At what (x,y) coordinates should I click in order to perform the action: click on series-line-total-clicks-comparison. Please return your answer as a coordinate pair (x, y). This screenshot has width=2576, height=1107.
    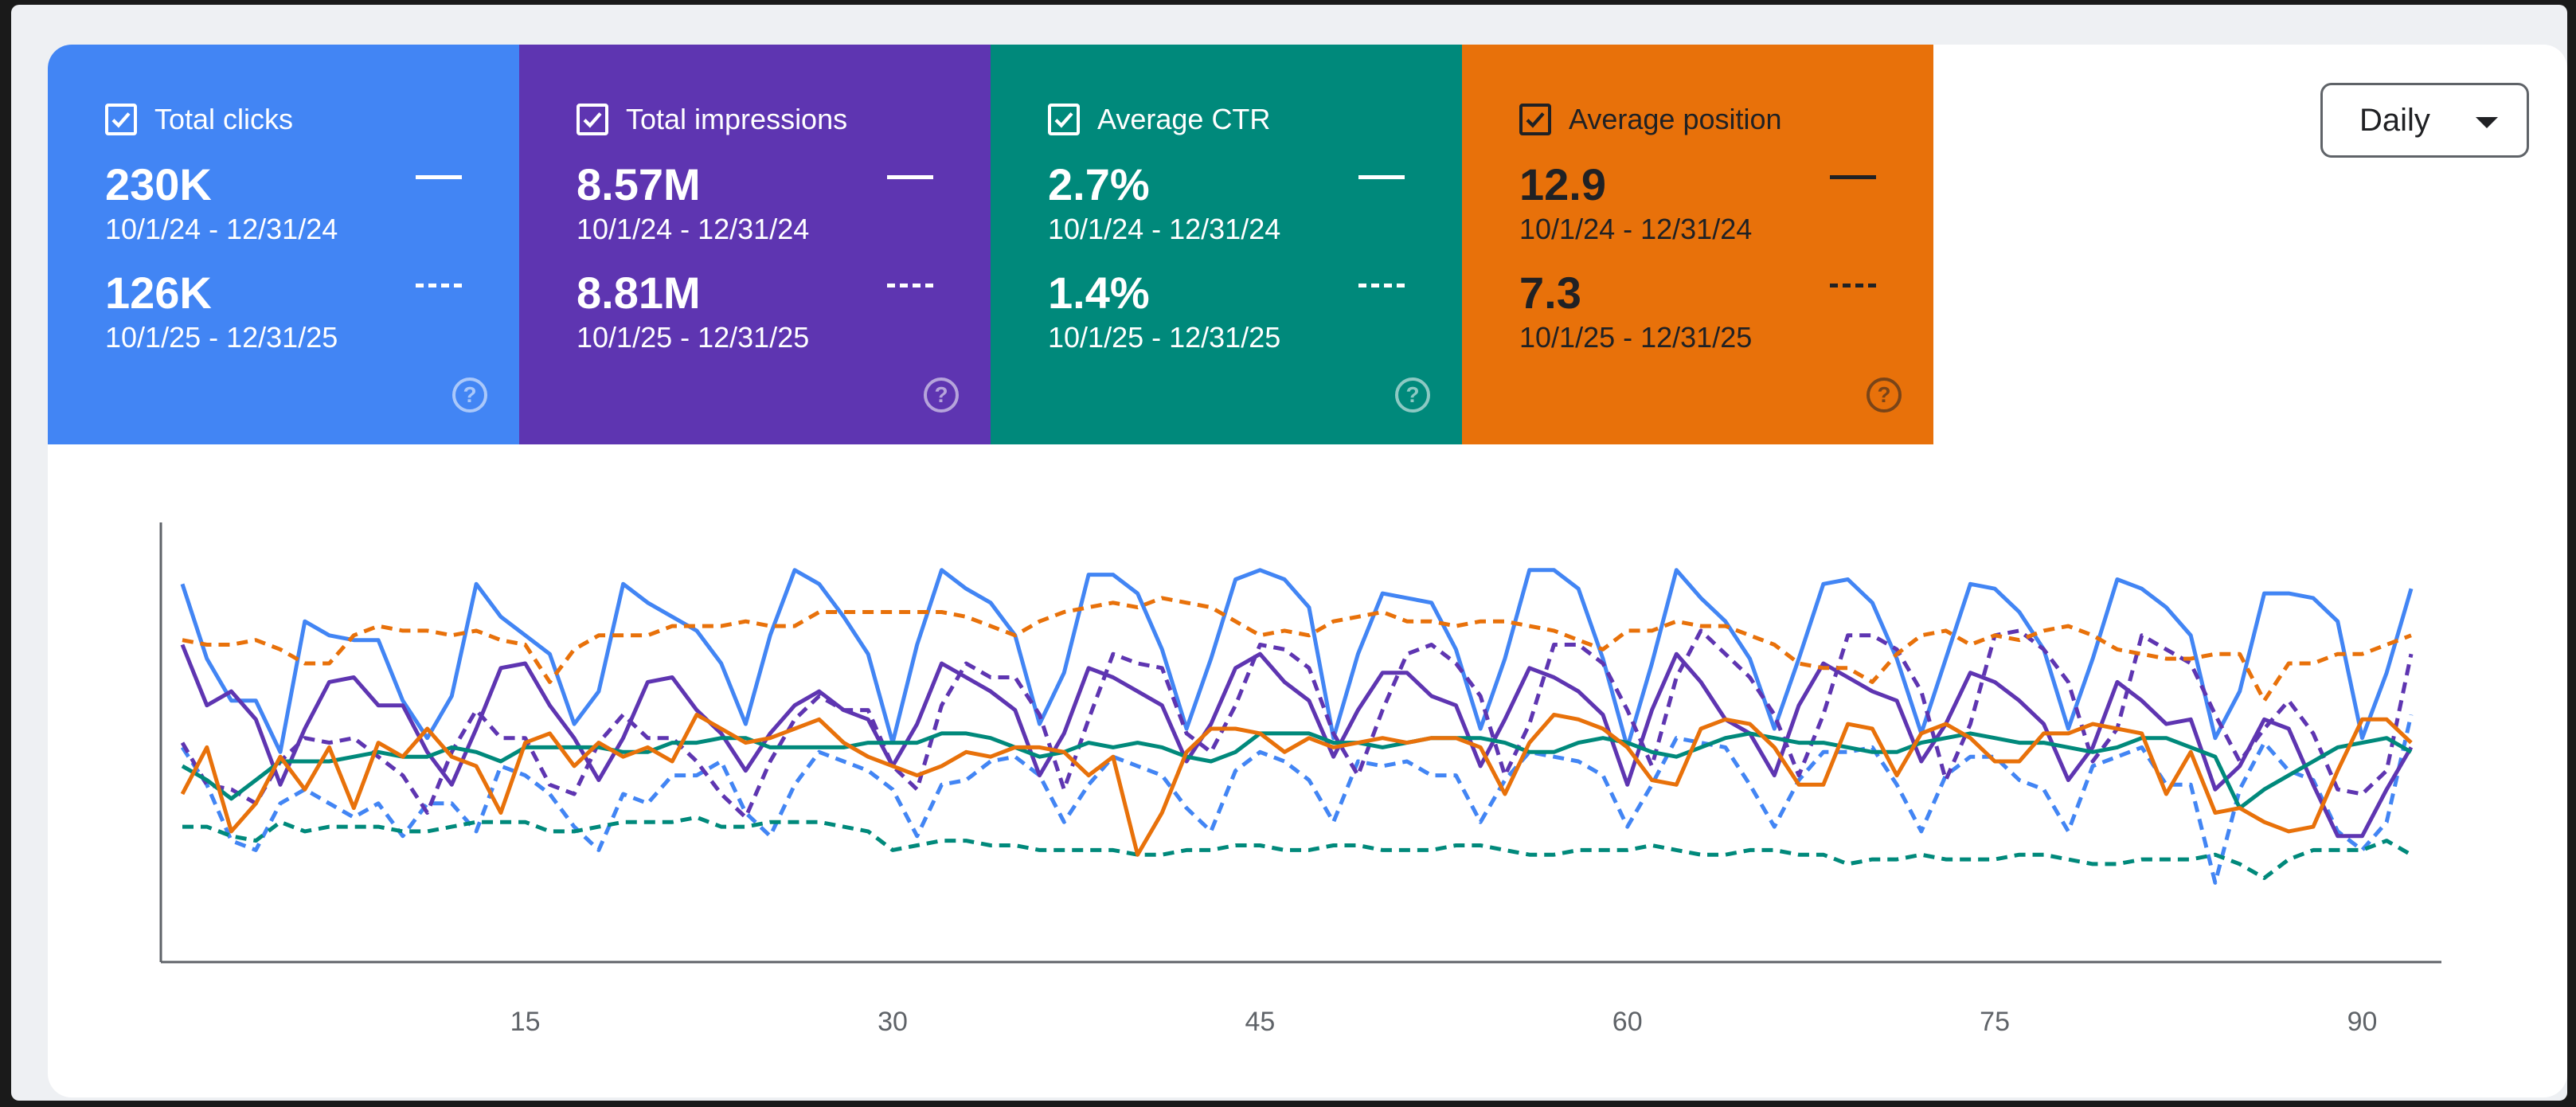
    Looking at the image, I should click on (1297, 799).